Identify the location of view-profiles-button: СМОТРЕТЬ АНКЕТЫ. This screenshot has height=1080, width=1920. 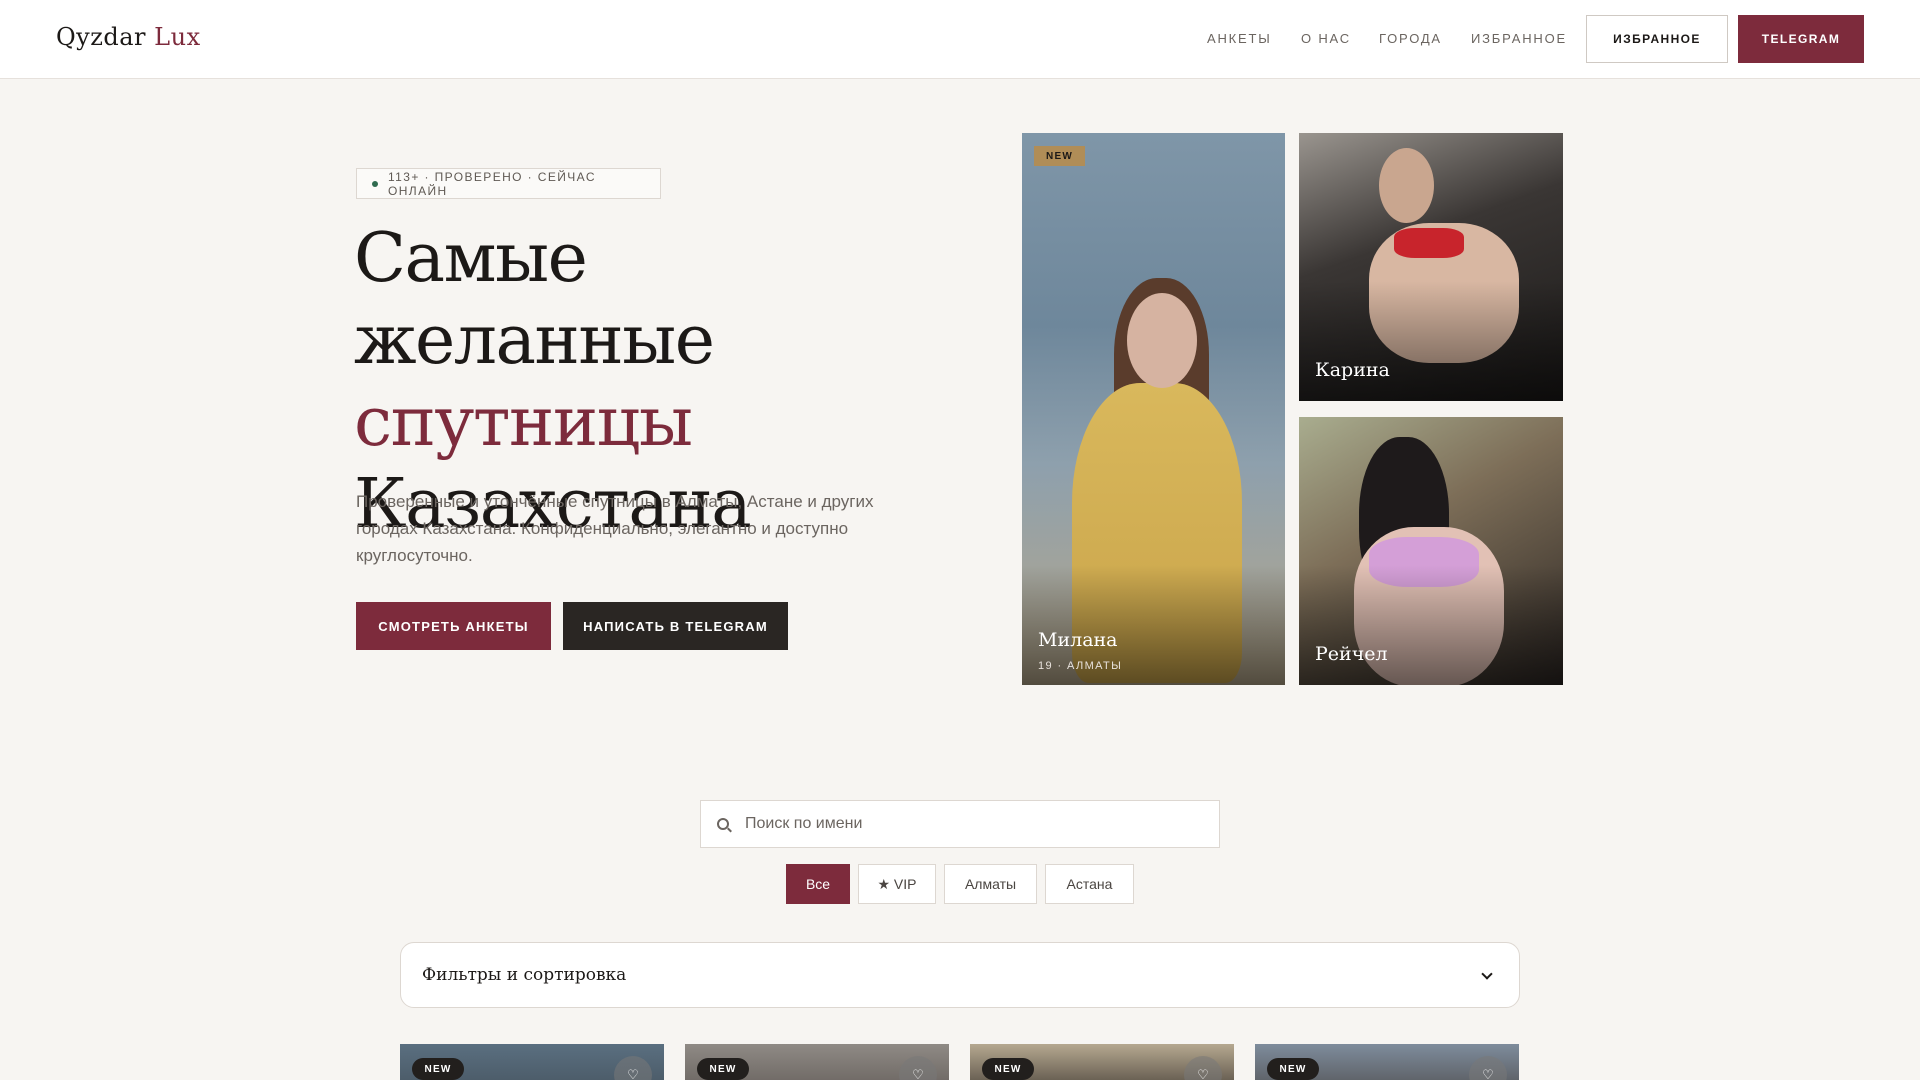
(453, 626).